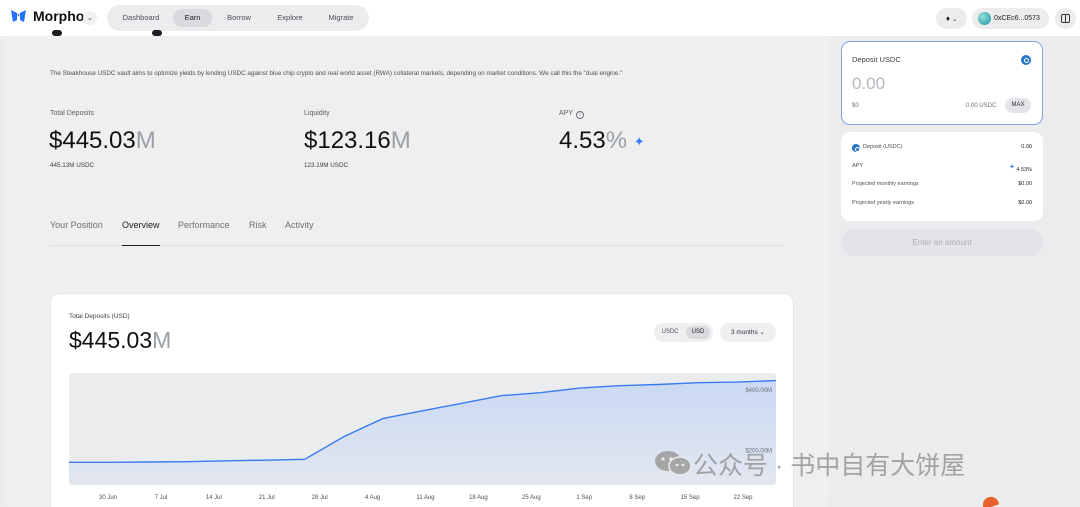  I want to click on nav-dashboard: Dashboard, so click(141, 18).